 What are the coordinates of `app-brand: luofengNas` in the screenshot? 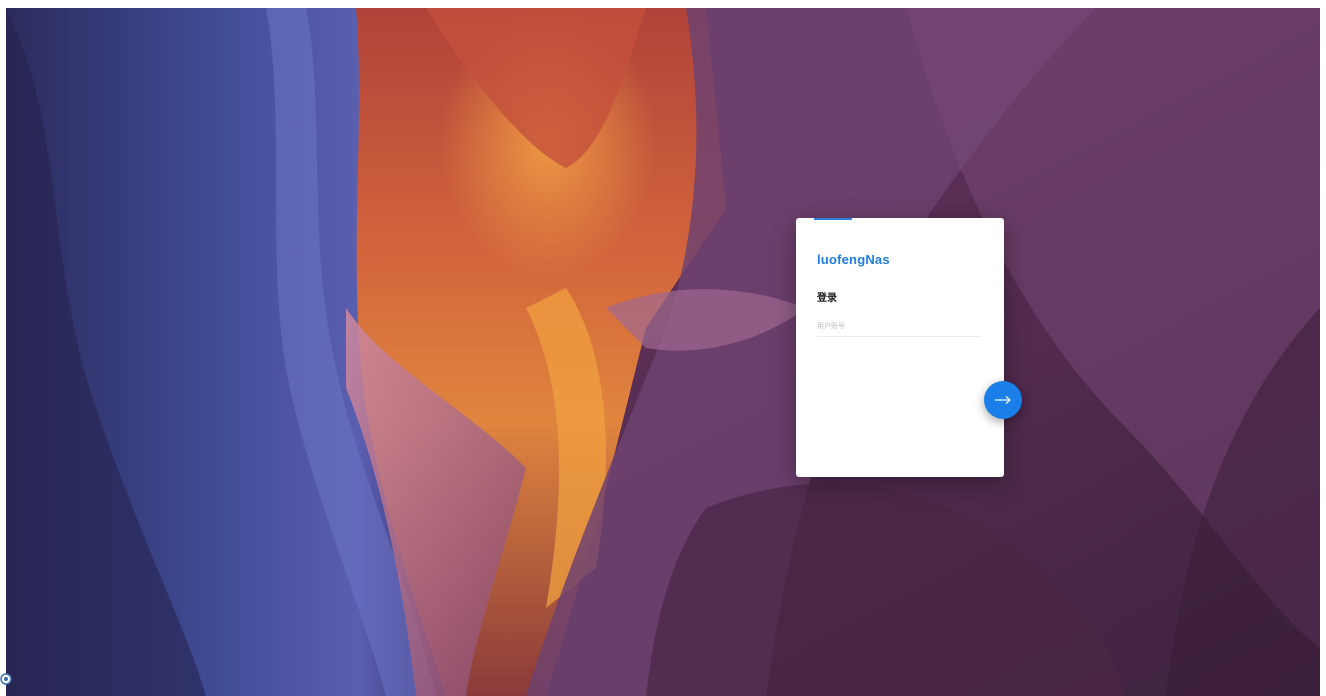 It's located at (853, 259).